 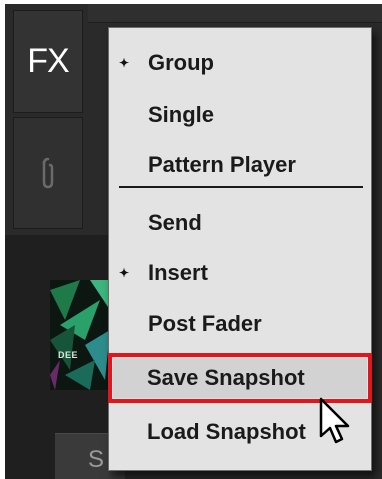 I want to click on menu-separator, so click(x=241, y=187).